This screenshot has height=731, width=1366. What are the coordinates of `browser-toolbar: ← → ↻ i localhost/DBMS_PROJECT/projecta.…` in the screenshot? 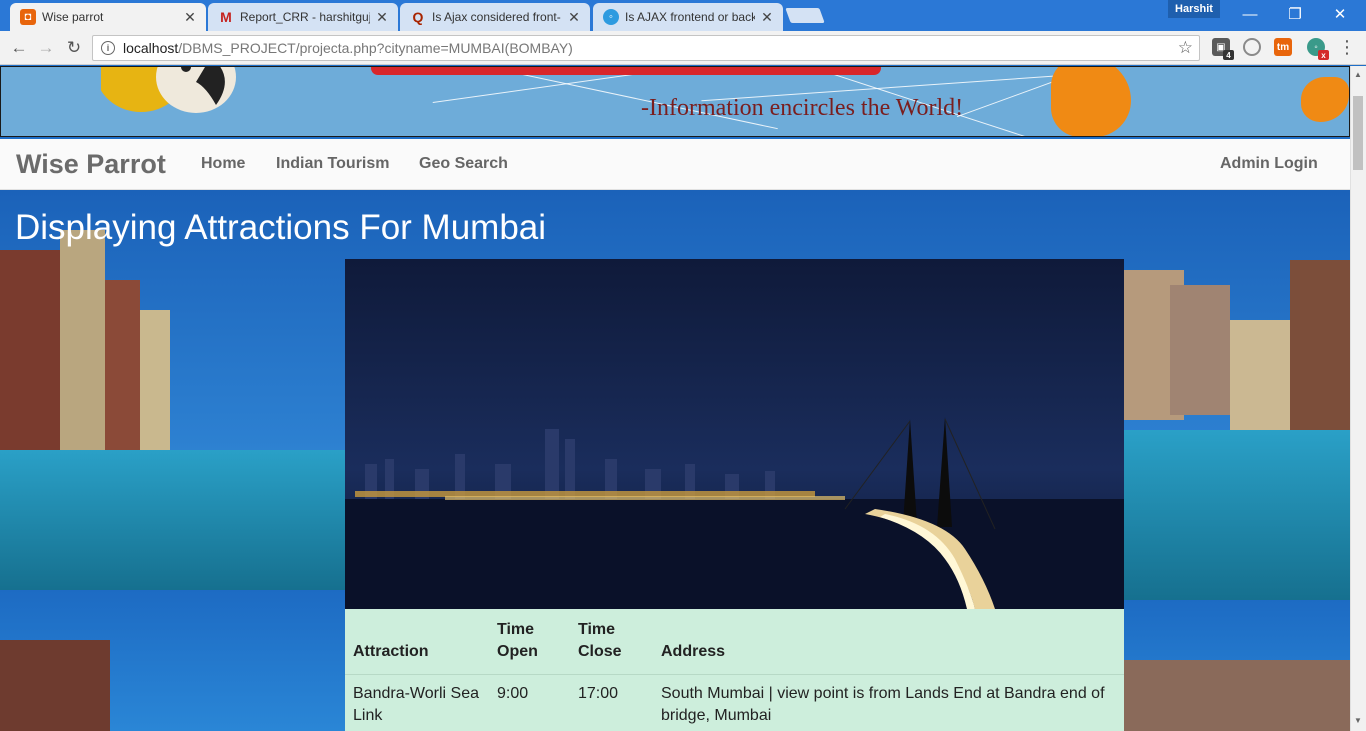 It's located at (683, 48).